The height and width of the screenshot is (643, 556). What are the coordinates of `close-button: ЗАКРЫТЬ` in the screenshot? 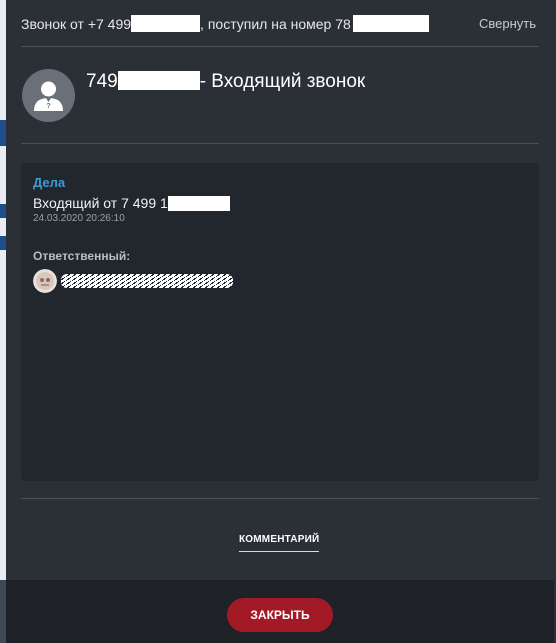 It's located at (280, 615).